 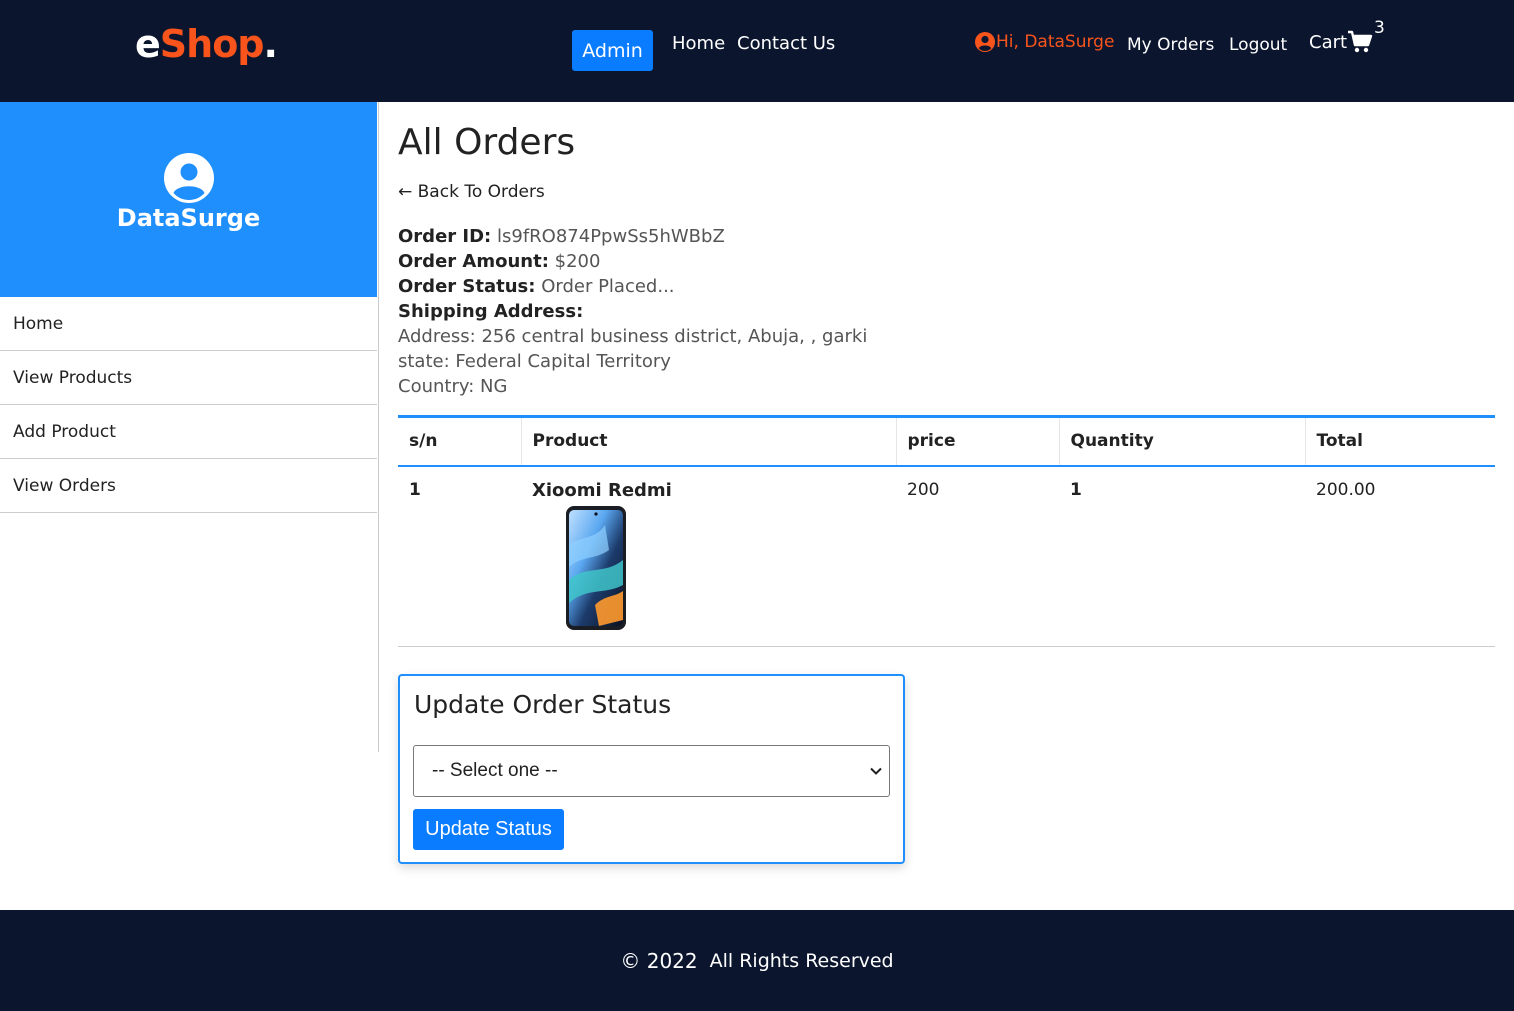 I want to click on nav-contact-link: Contact Us, so click(x=786, y=43).